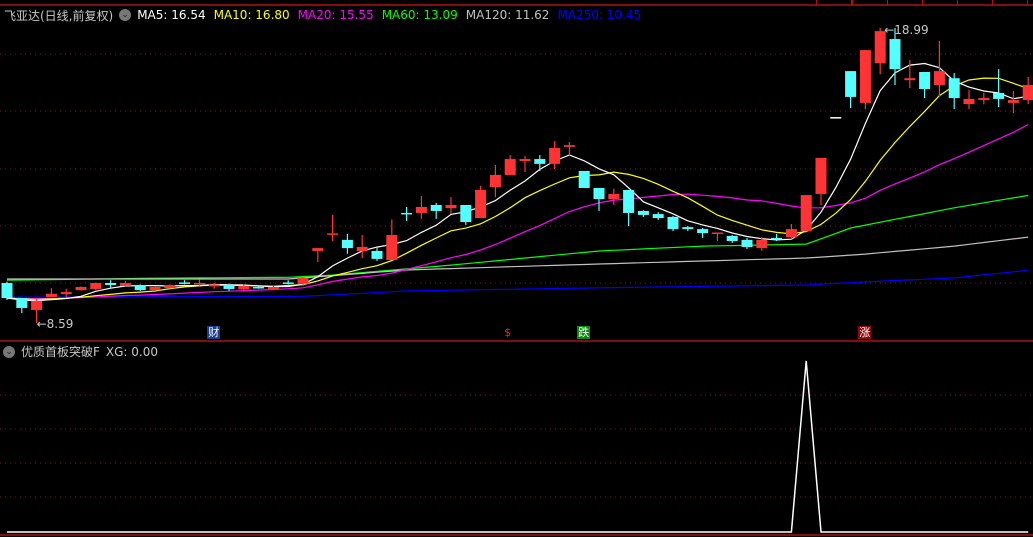  Describe the element at coordinates (599, 15) in the screenshot. I see `ma-label: MA250: 10.45` at that location.